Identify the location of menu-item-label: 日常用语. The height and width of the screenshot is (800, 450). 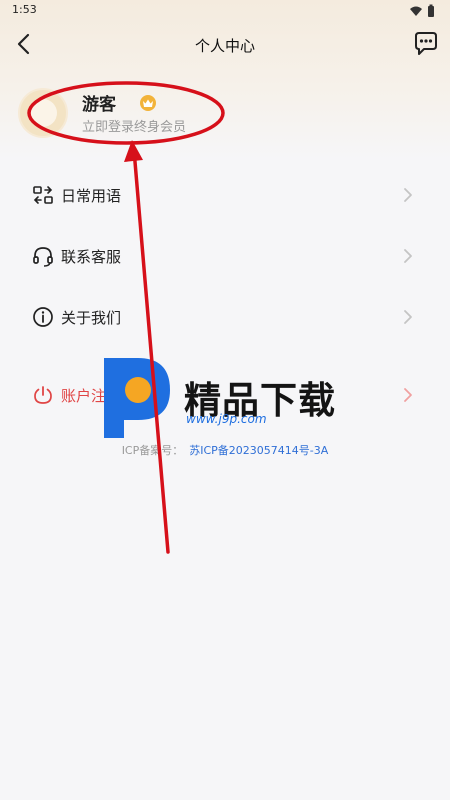
(91, 196).